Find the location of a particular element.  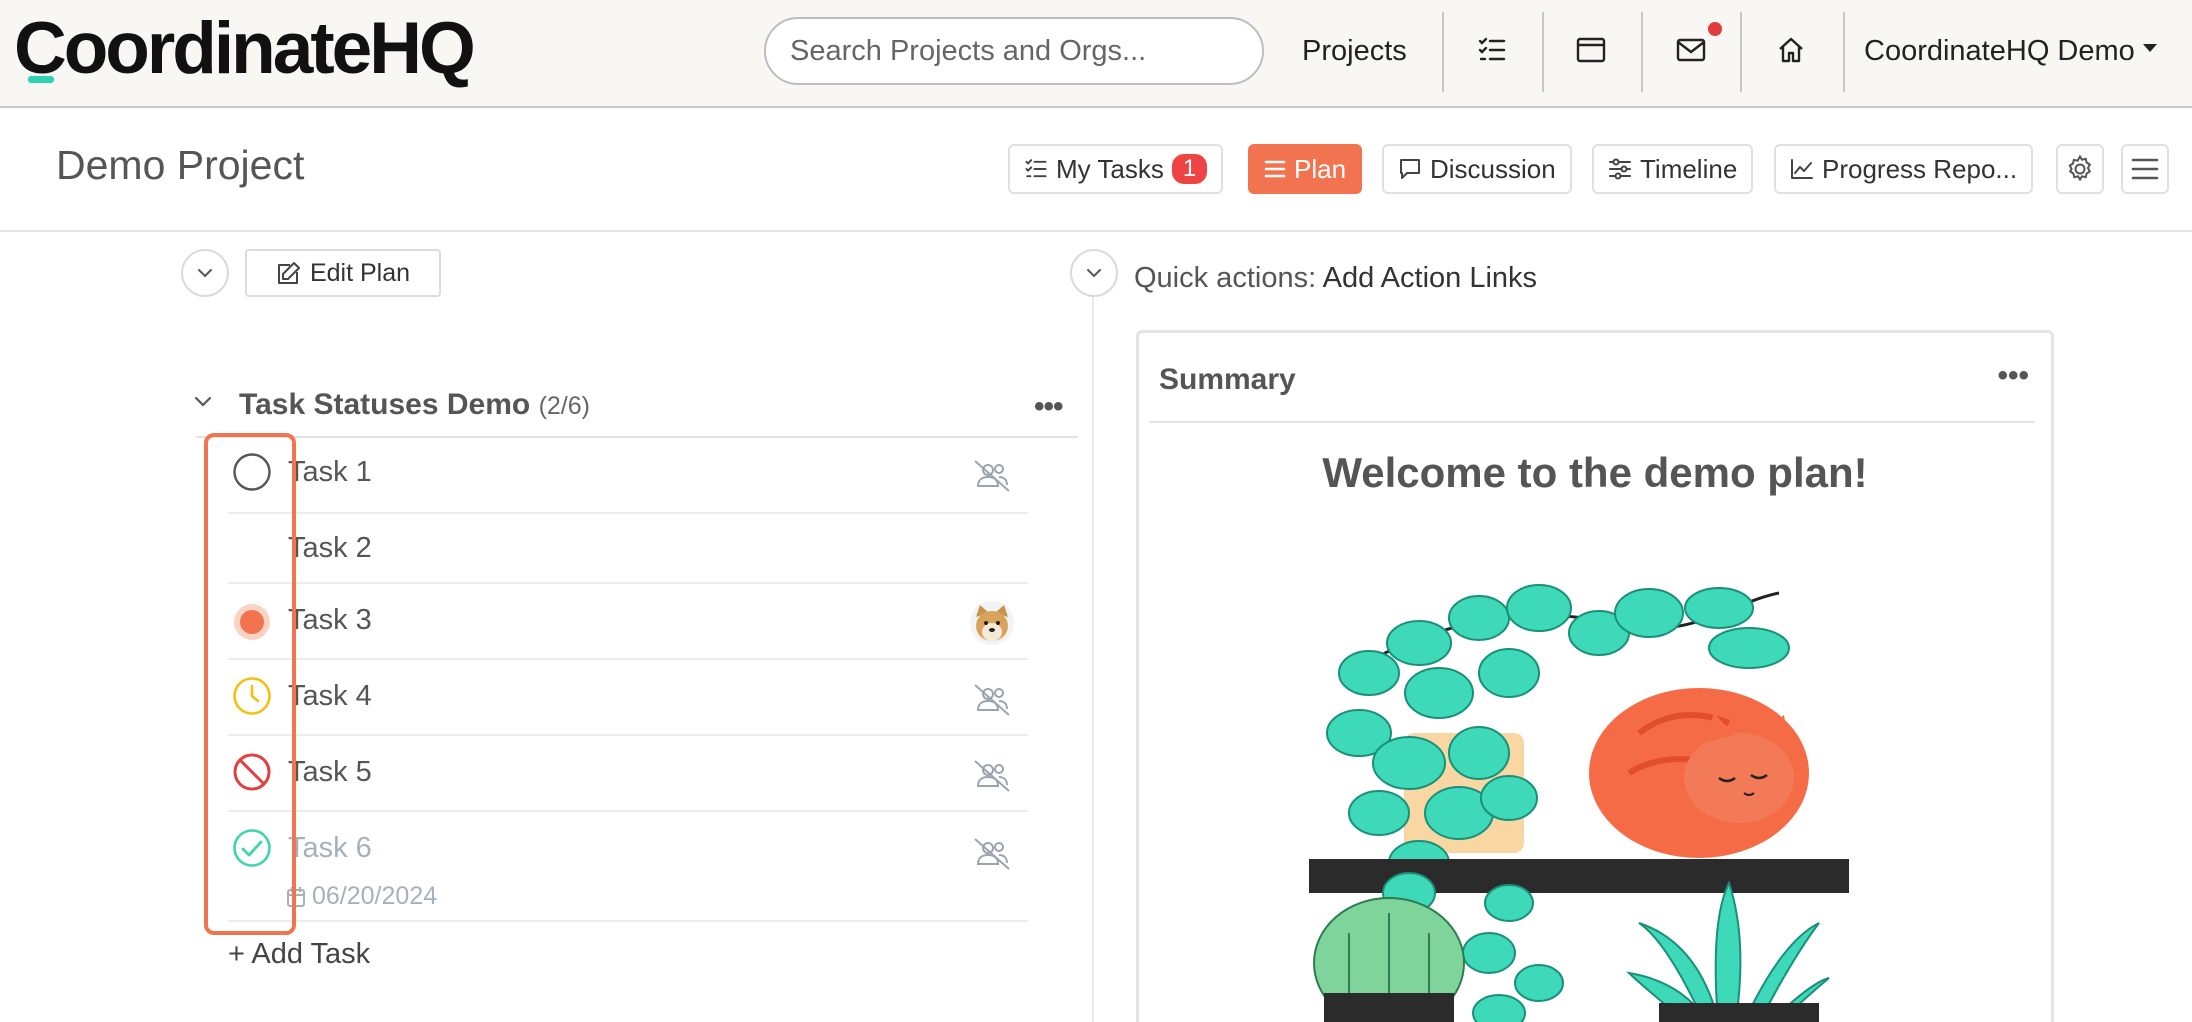

settings-button is located at coordinates (2080, 169).